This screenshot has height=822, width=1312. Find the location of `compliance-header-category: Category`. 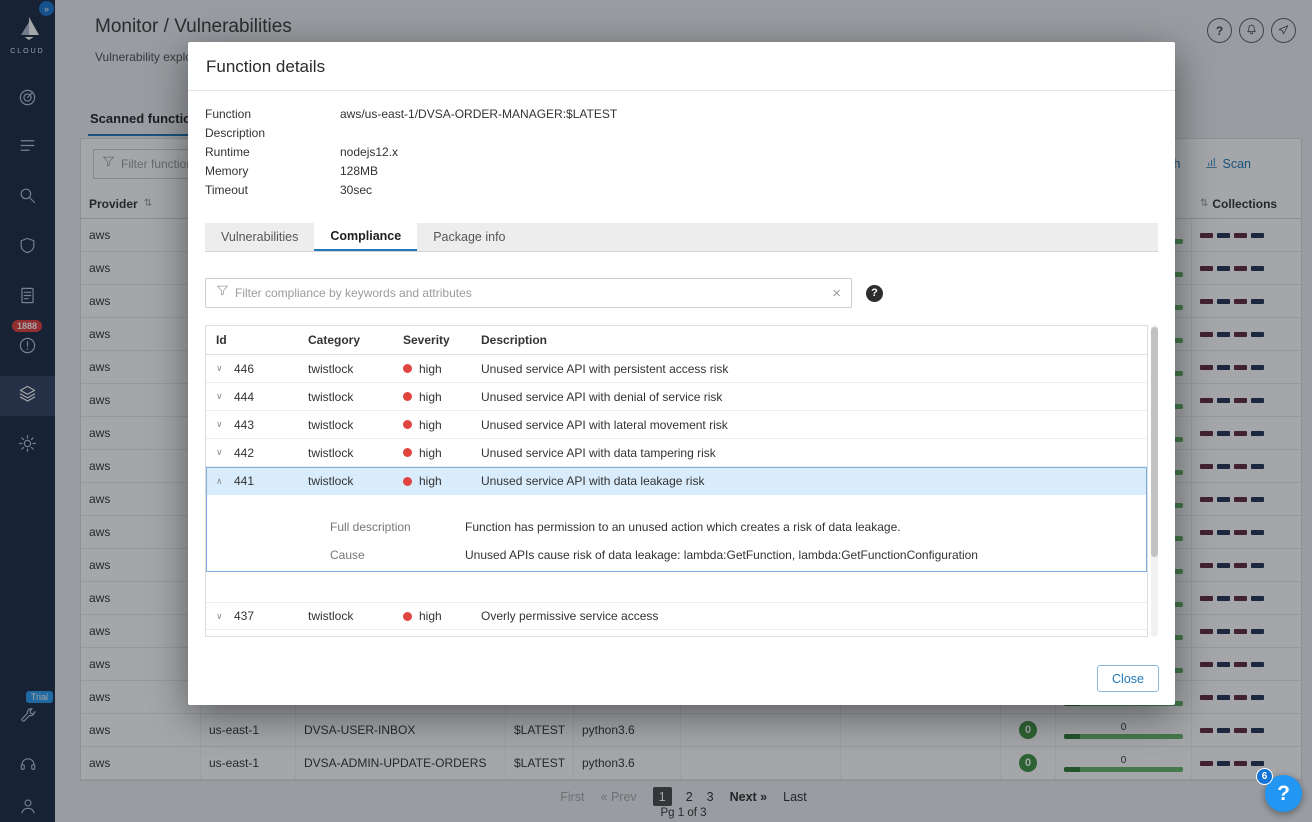

compliance-header-category: Category is located at coordinates (343, 340).